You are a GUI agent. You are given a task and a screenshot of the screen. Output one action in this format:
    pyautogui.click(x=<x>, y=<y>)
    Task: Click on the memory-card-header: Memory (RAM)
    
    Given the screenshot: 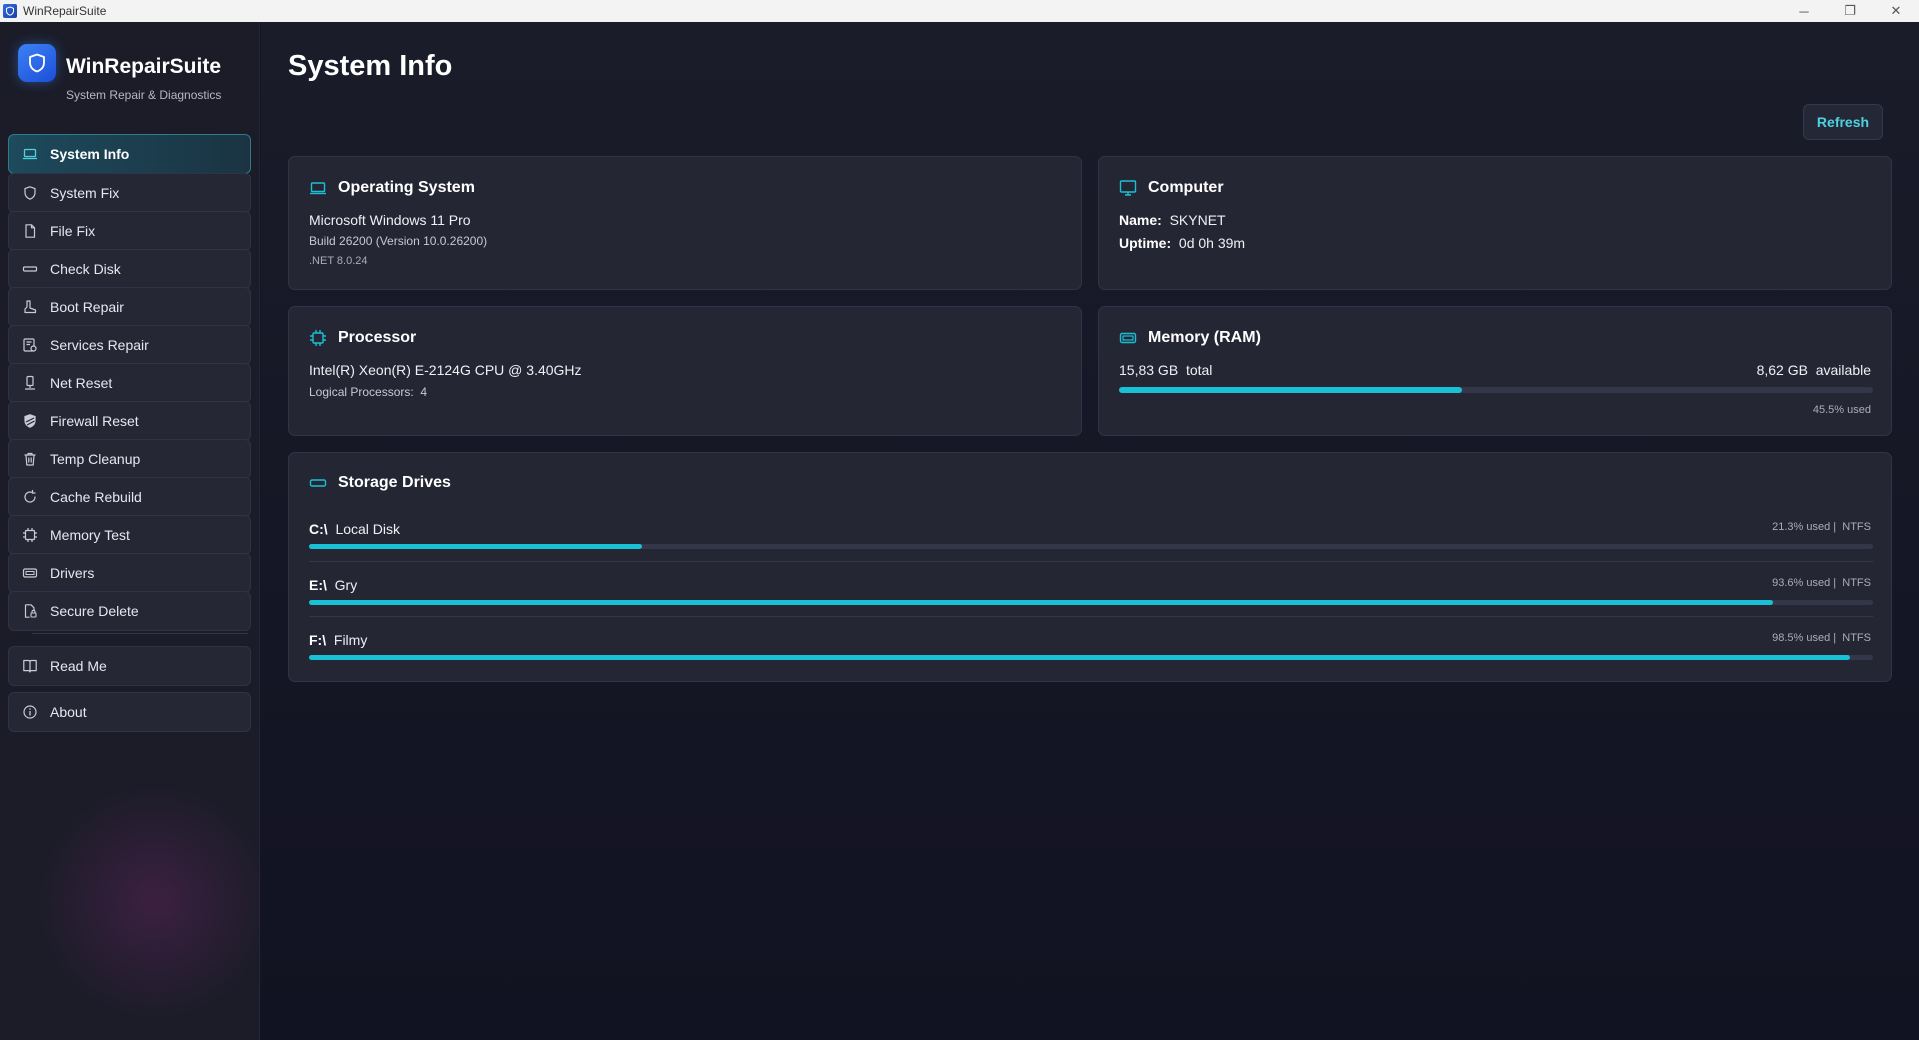 What is the action you would take?
    pyautogui.click(x=1190, y=338)
    